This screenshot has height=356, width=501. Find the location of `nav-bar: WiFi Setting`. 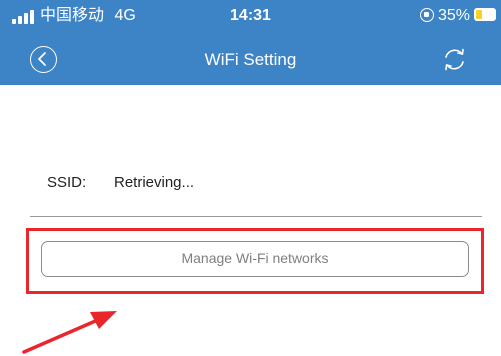

nav-bar: WiFi Setting is located at coordinates (250, 59).